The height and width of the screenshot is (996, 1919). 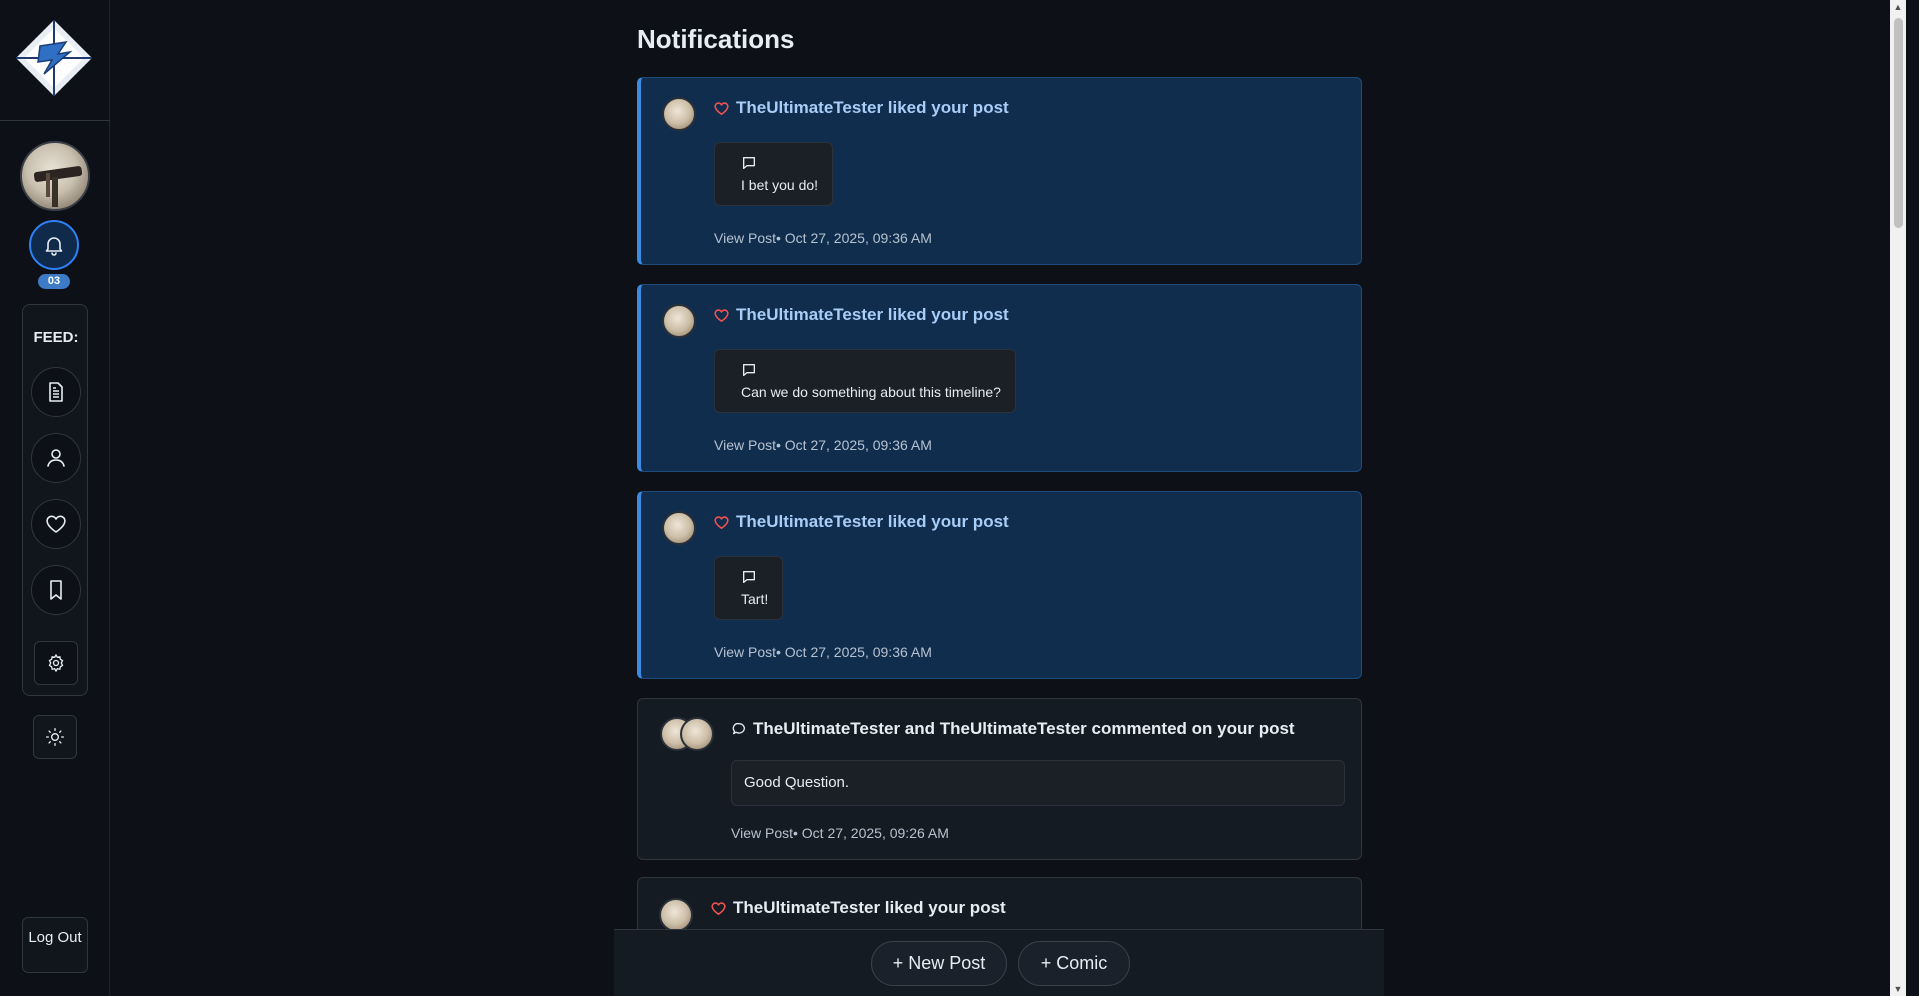 I want to click on post-excerpt: Can we do something about this timeline?, so click(x=865, y=381).